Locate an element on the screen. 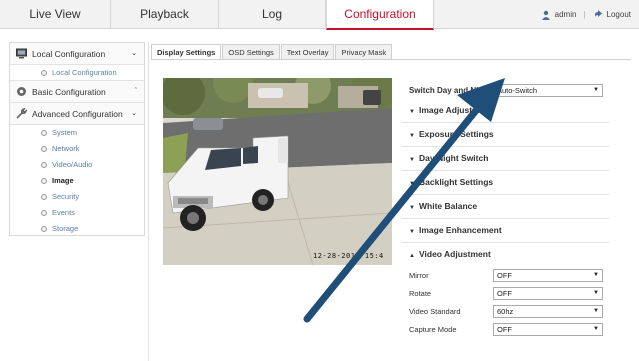 The width and height of the screenshot is (639, 361). user-box: admin | Logout is located at coordinates (586, 14).